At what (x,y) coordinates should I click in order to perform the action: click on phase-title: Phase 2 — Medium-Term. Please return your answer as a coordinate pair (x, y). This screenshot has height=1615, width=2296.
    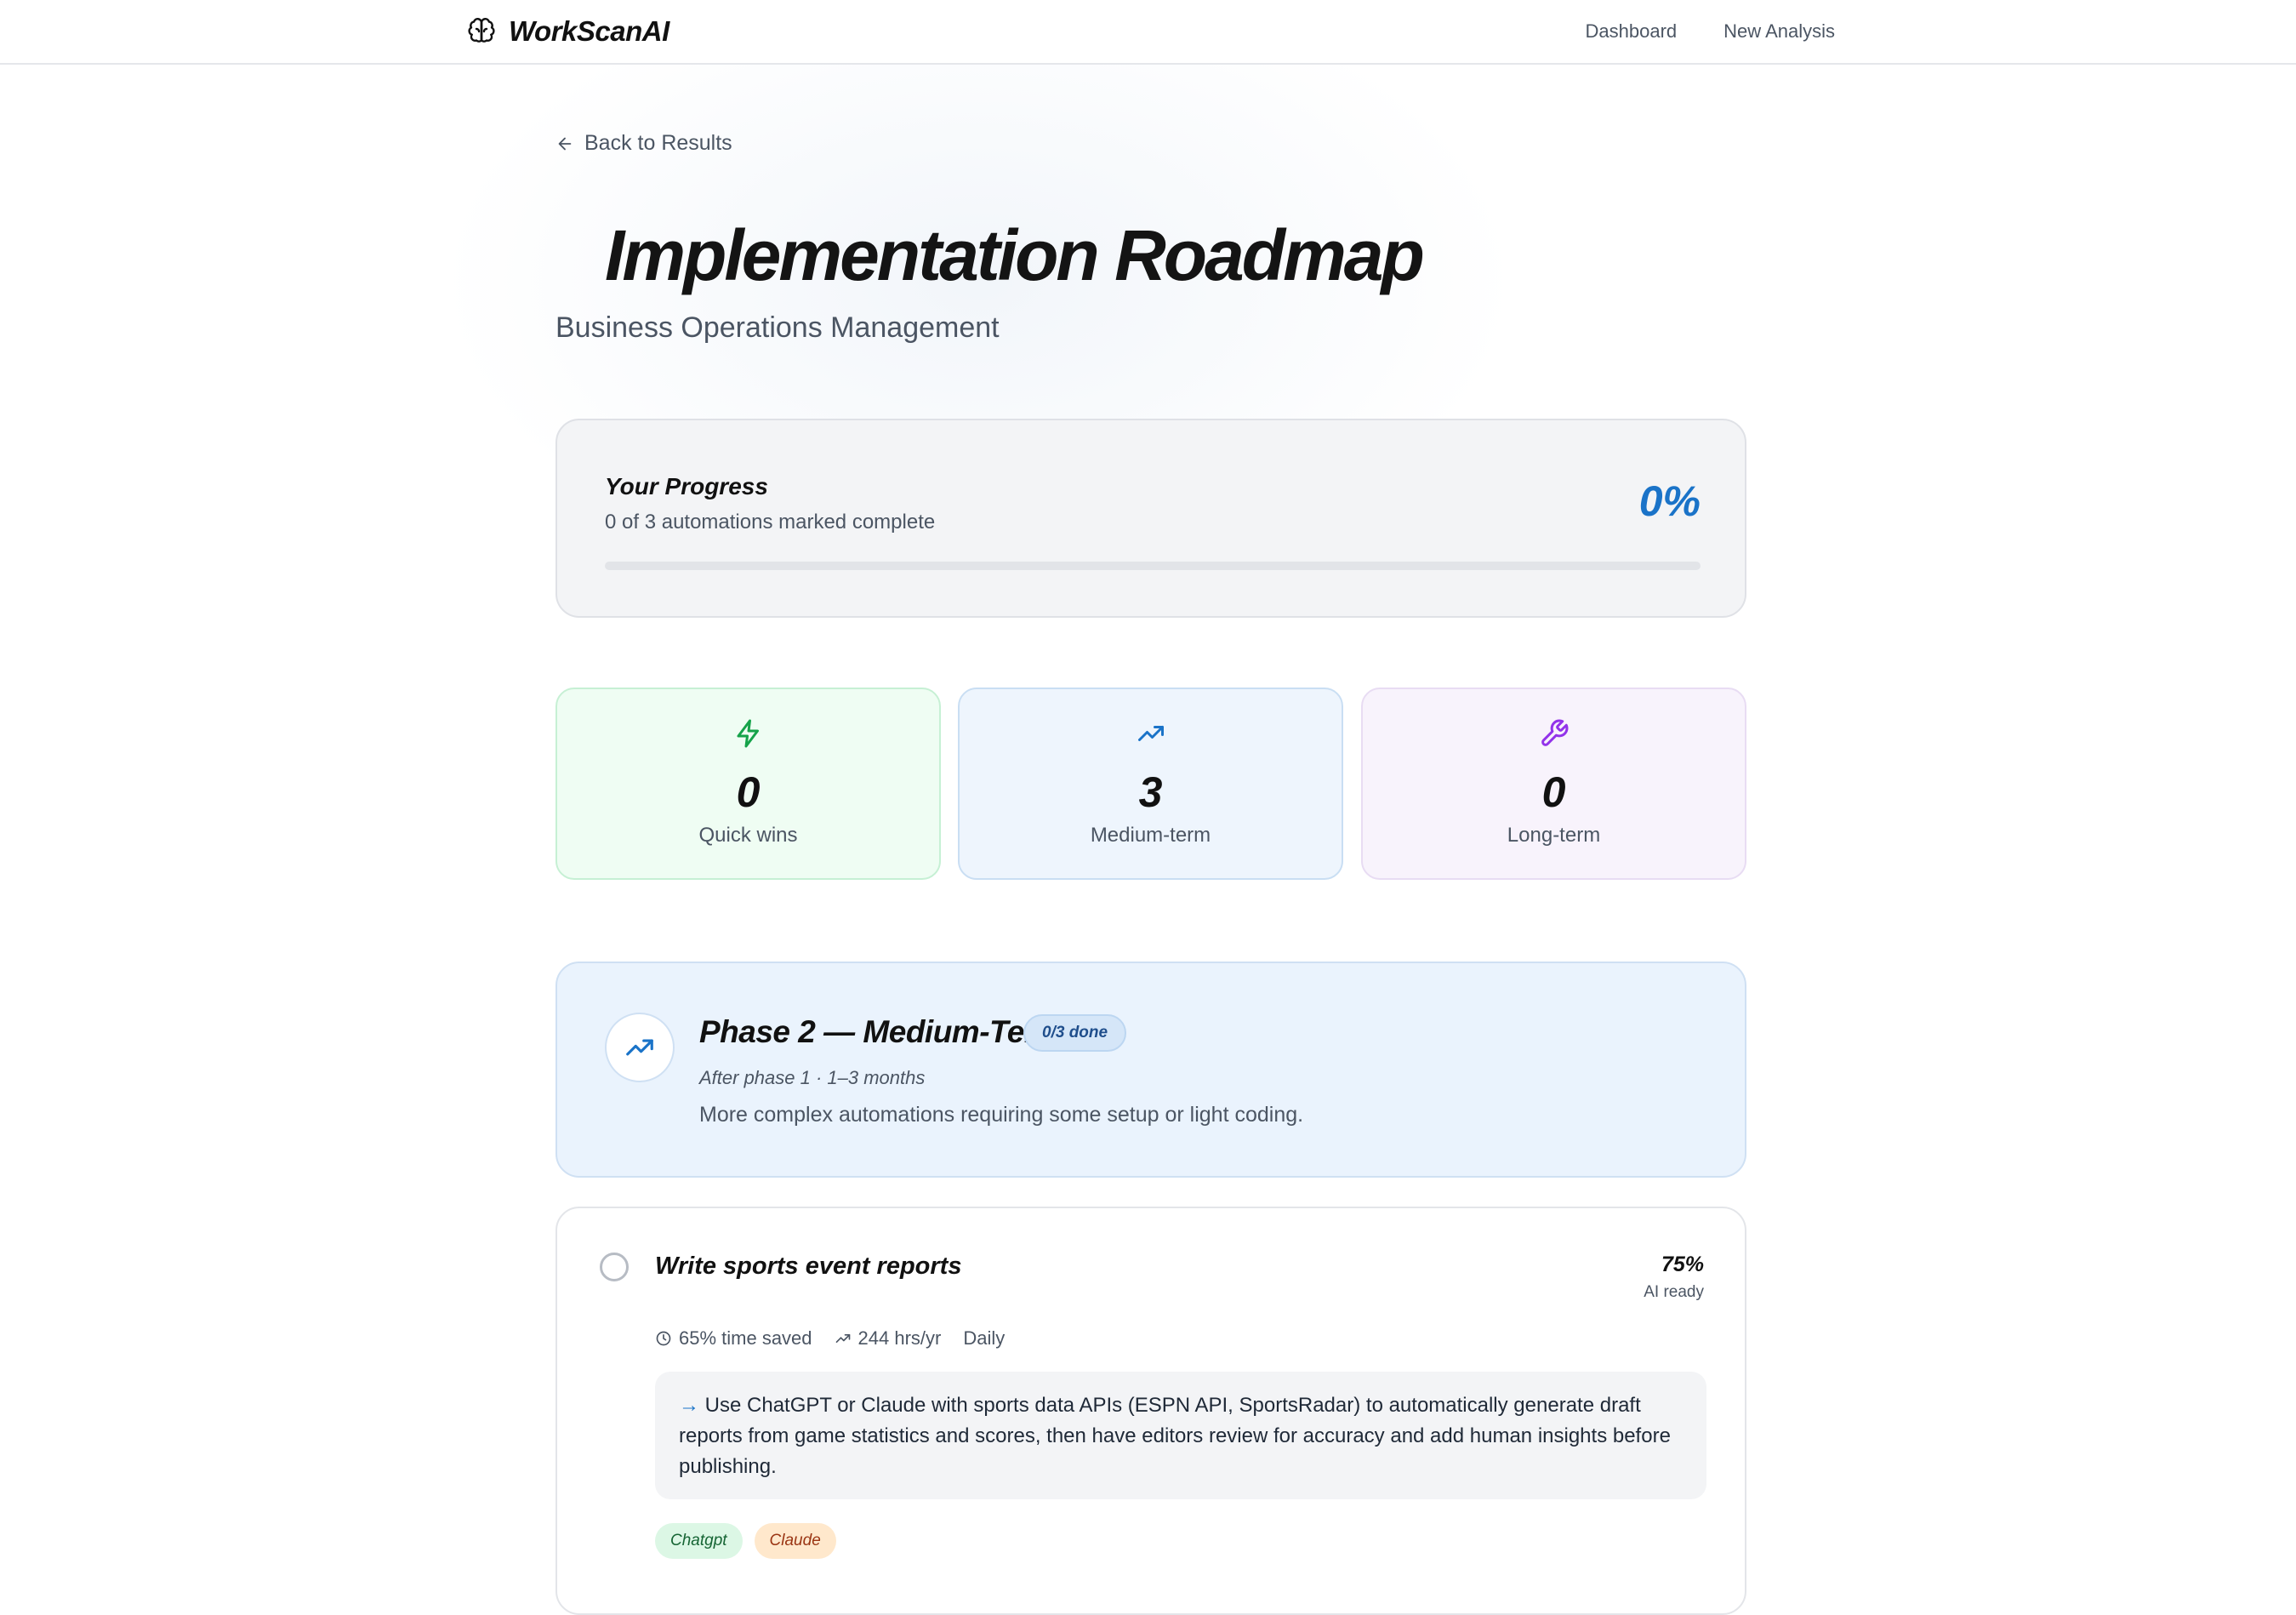
    Looking at the image, I should click on (881, 1031).